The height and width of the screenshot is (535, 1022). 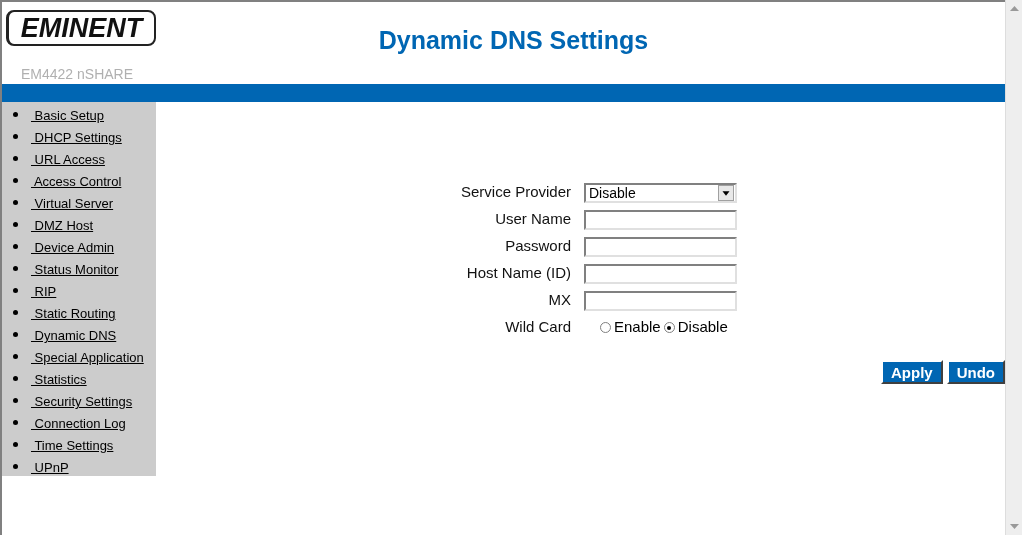 I want to click on field-label: Wild Card, so click(x=537, y=327).